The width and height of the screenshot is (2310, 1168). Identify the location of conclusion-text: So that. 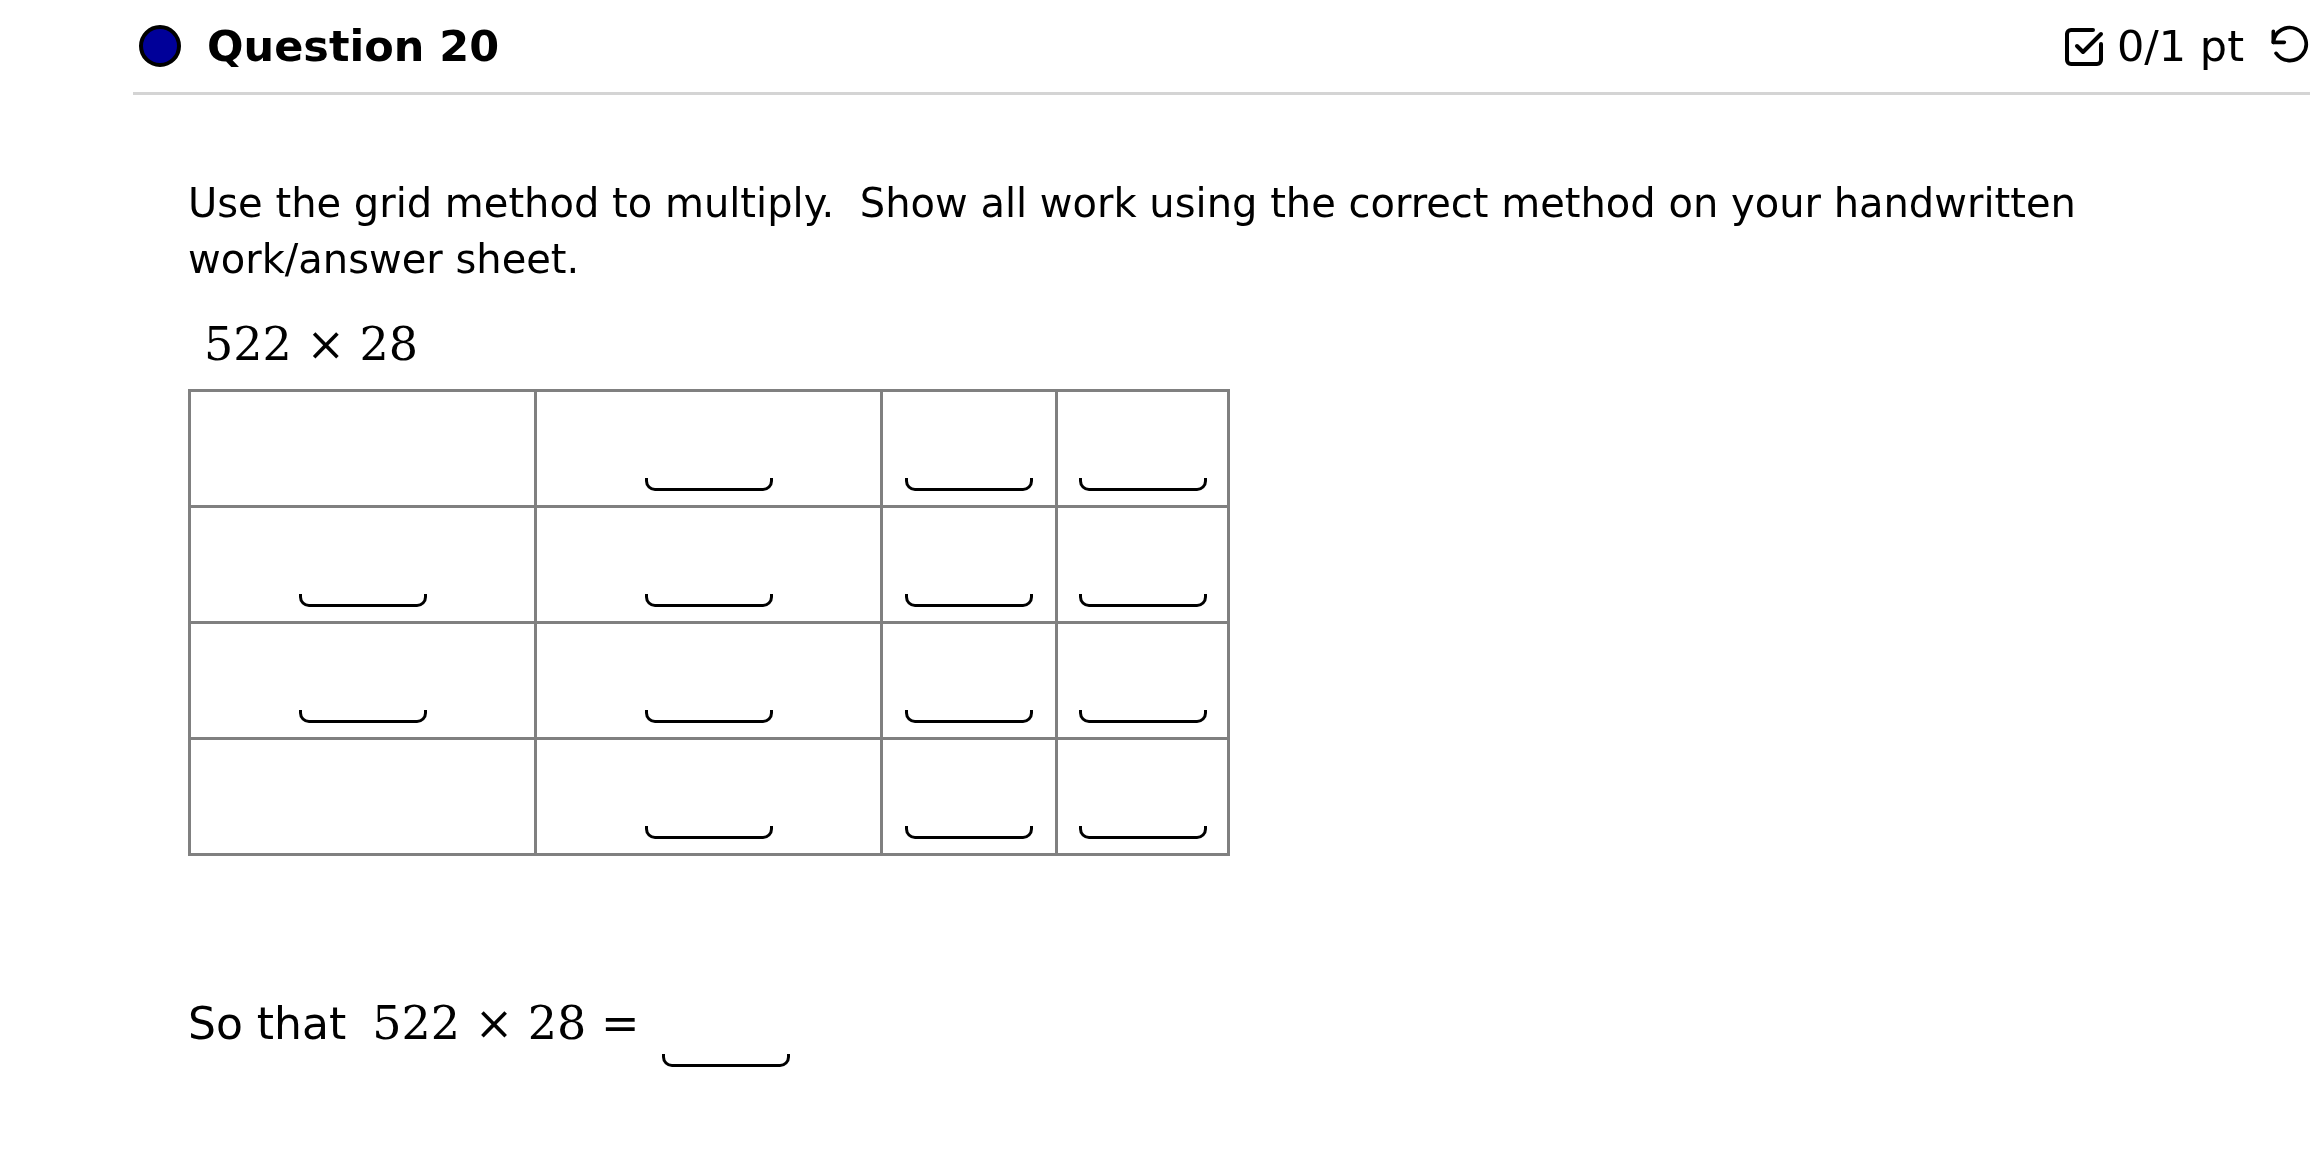
(267, 1023).